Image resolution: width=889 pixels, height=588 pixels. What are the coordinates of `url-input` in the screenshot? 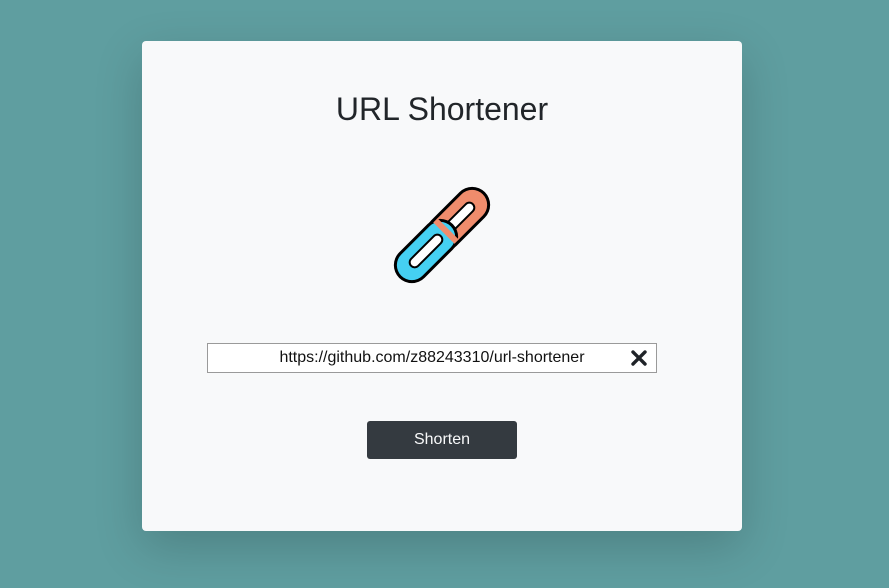 It's located at (432, 358).